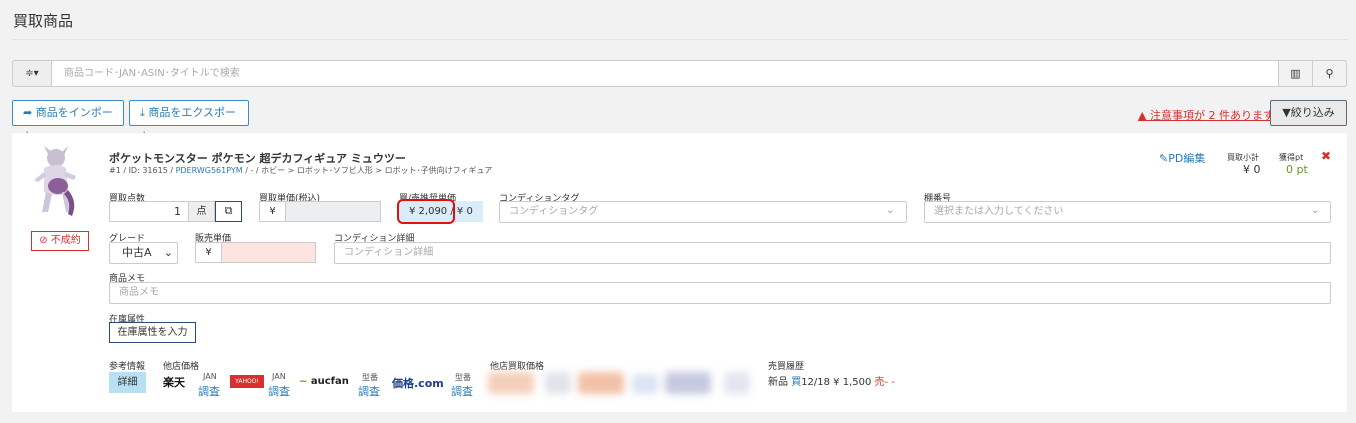 This screenshot has width=1356, height=423. What do you see at coordinates (1291, 157) in the screenshot?
I see `points-label: 獲得pt` at bounding box center [1291, 157].